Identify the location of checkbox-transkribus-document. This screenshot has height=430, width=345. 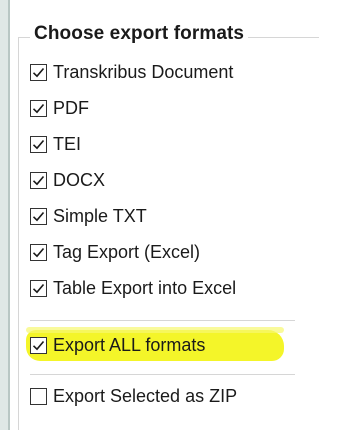
(38, 72).